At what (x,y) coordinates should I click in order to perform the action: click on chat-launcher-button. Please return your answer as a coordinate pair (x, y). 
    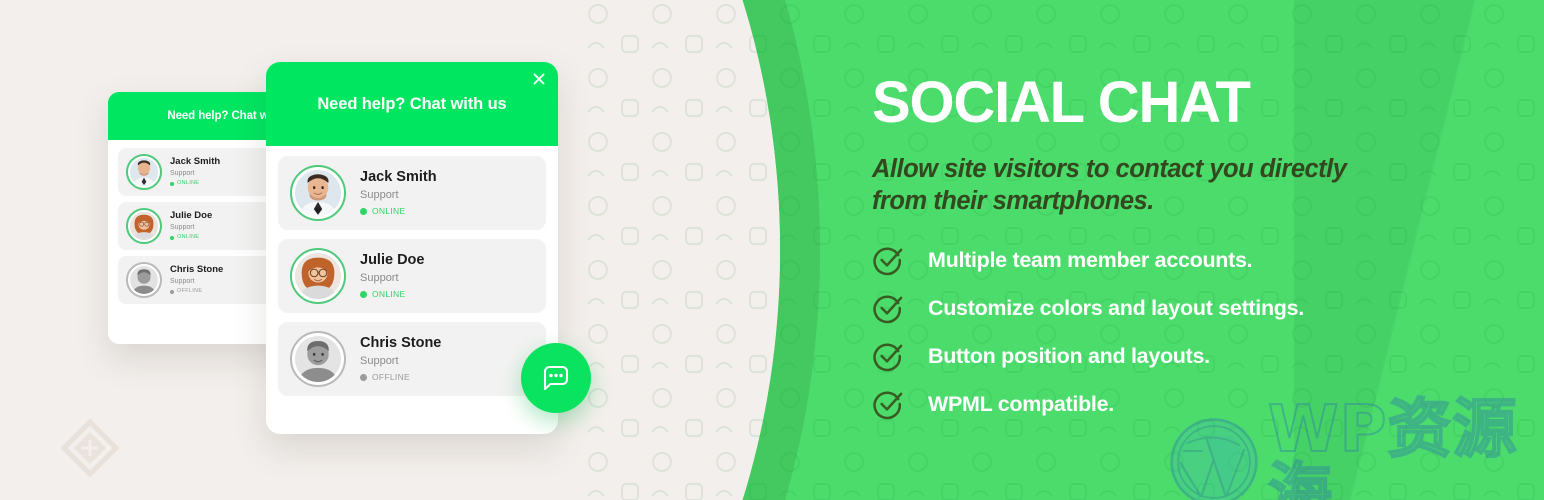
    Looking at the image, I should click on (556, 378).